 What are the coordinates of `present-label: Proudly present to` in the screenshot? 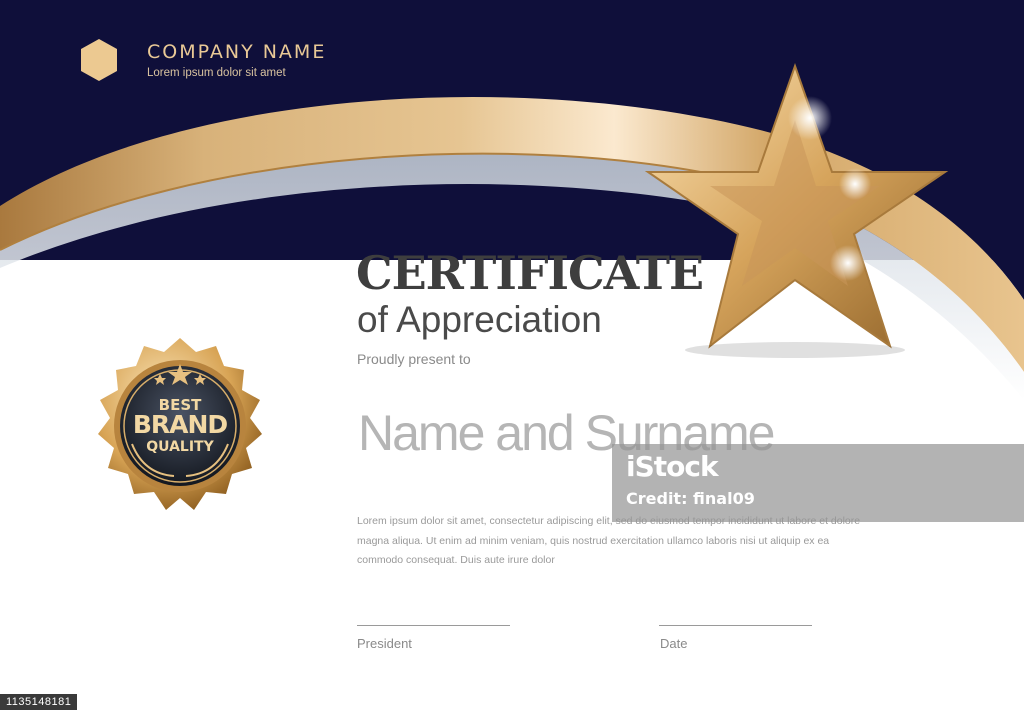 It's located at (414, 359).